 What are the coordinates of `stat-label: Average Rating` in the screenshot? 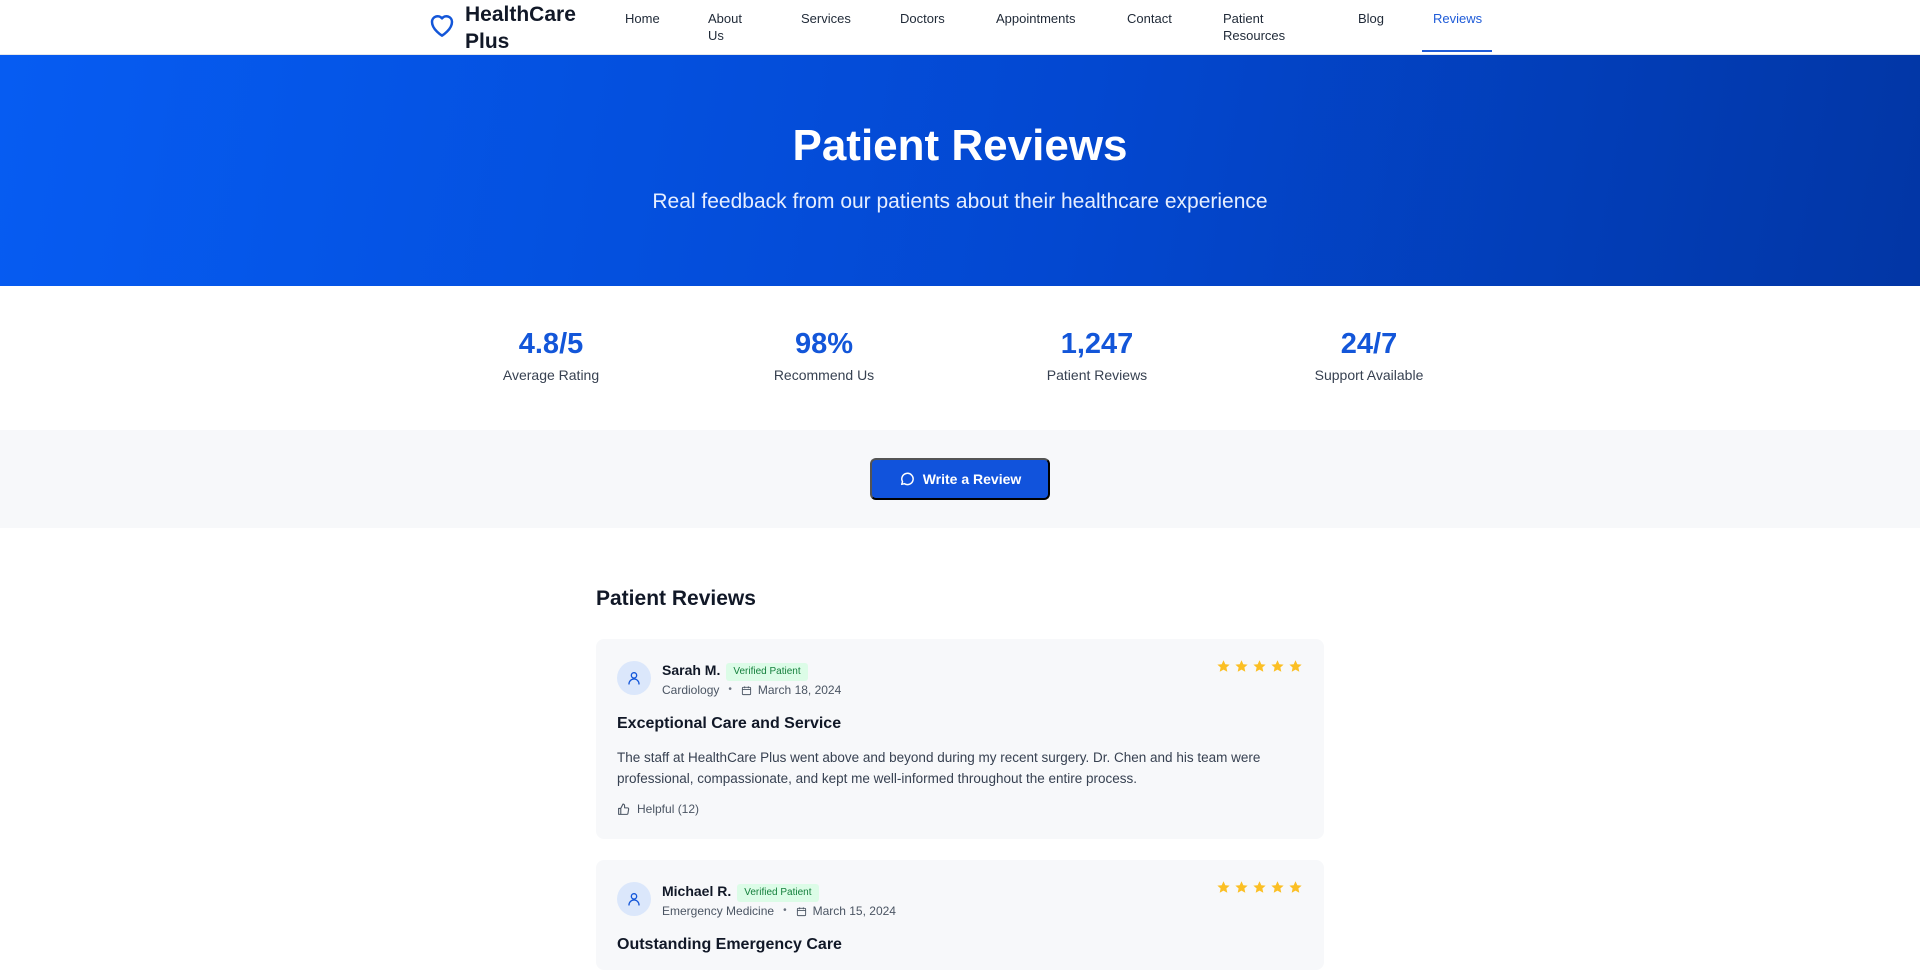 It's located at (551, 375).